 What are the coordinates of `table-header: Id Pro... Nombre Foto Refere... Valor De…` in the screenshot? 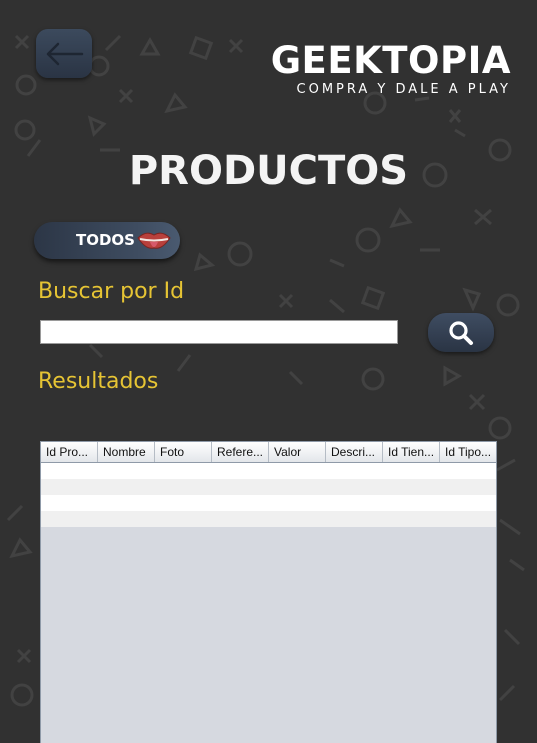 It's located at (268, 452).